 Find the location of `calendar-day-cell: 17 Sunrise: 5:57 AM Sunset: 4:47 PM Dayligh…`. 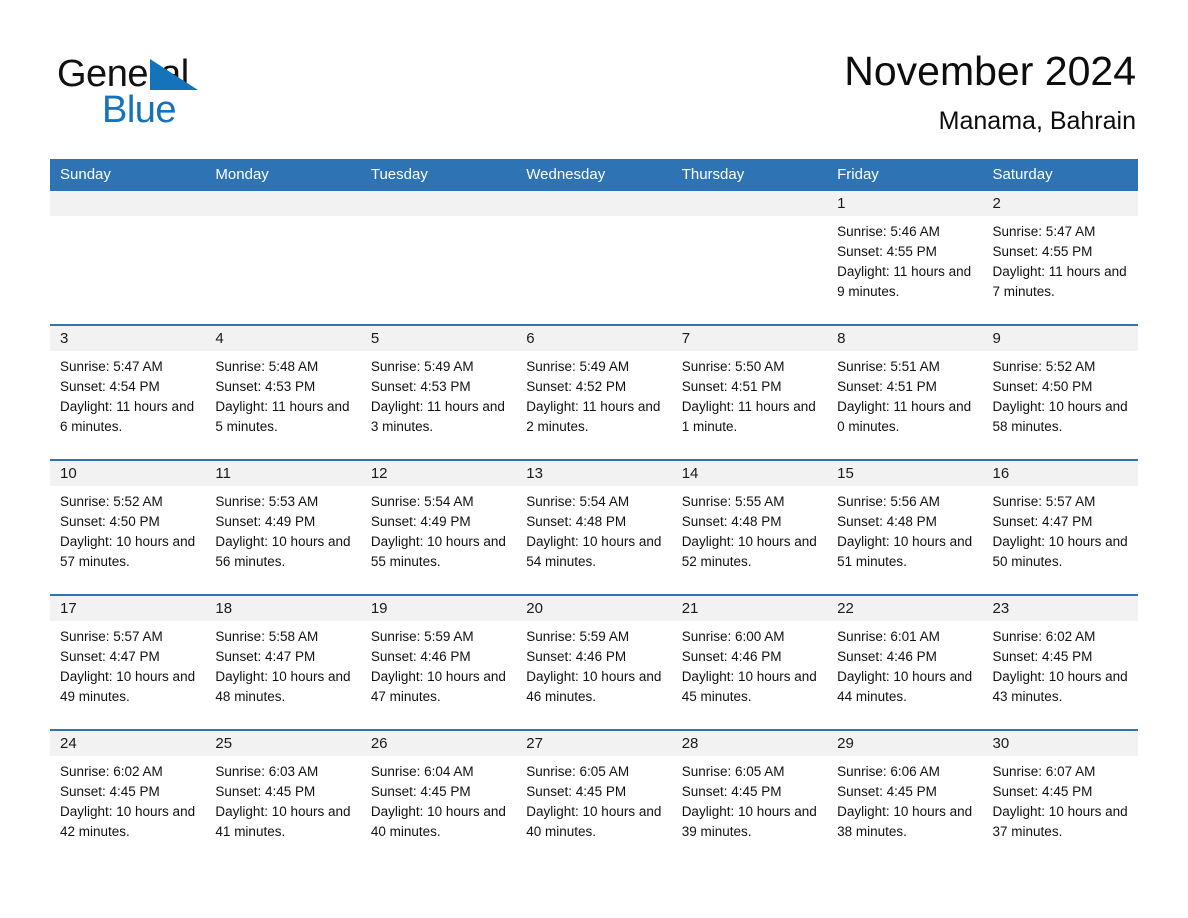

calendar-day-cell: 17 Sunrise: 5:57 AM Sunset: 4:47 PM Dayligh… is located at coordinates (128, 662).